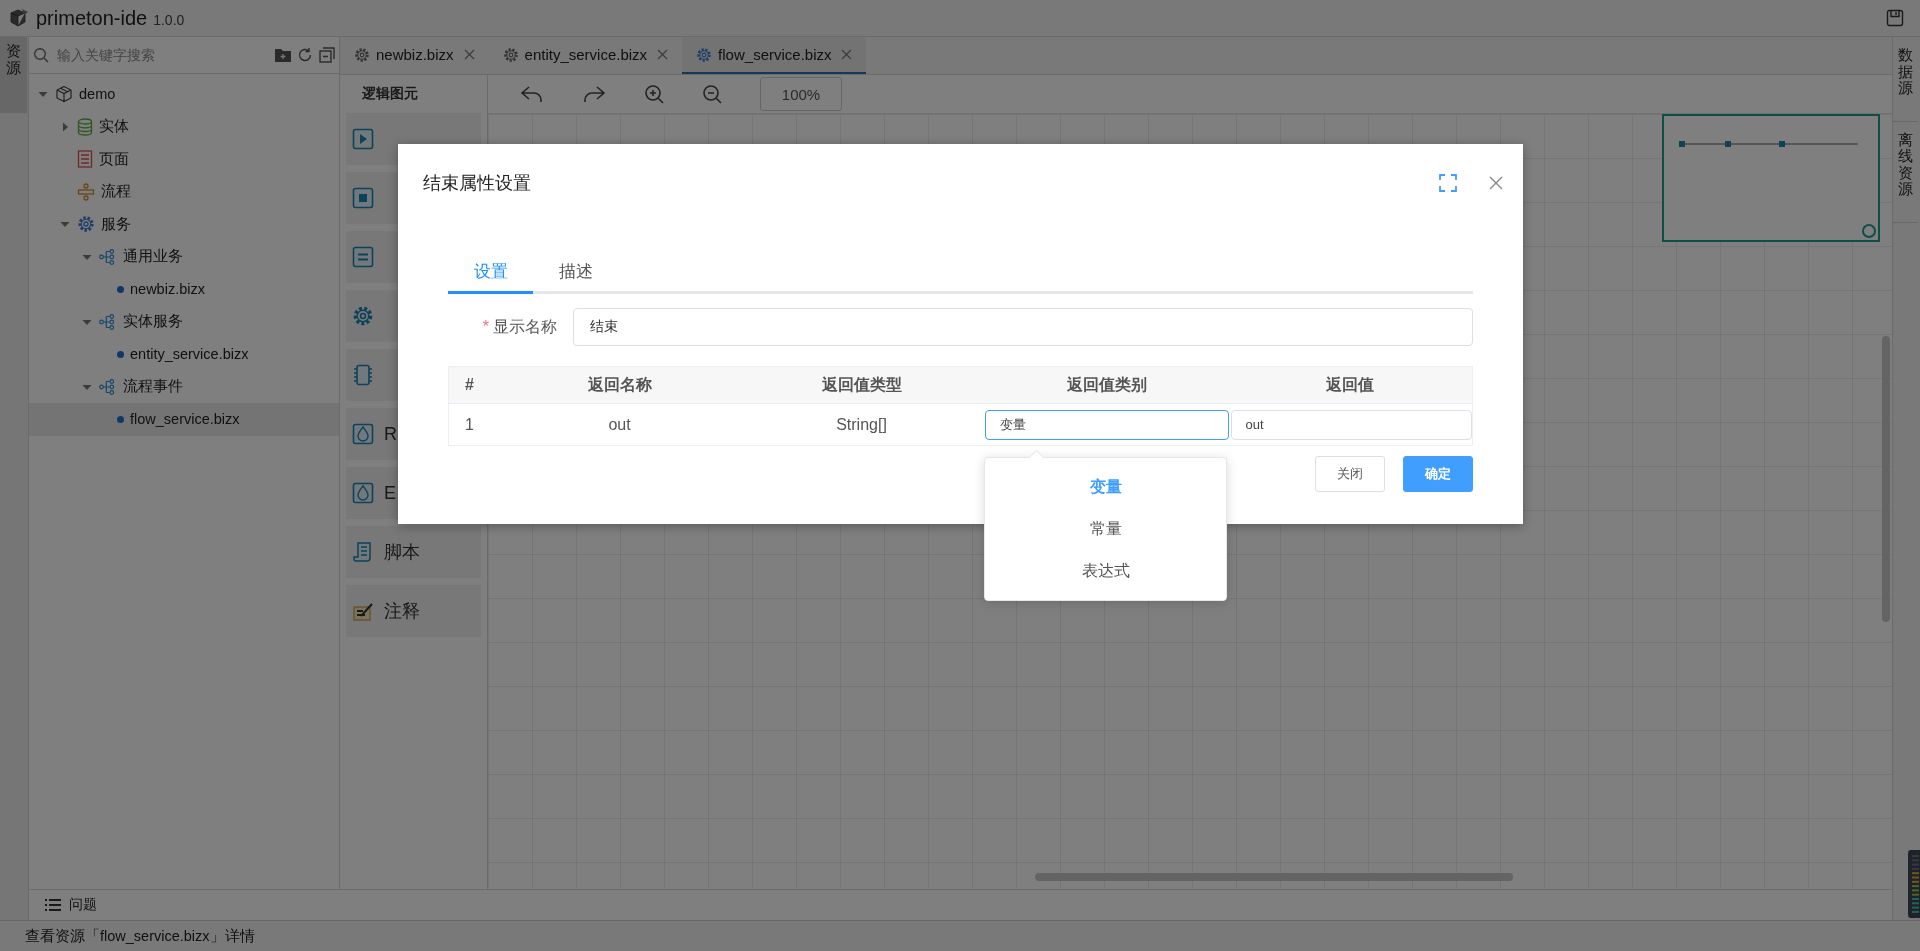  I want to click on palette-title: 逻辑图元, so click(390, 93).